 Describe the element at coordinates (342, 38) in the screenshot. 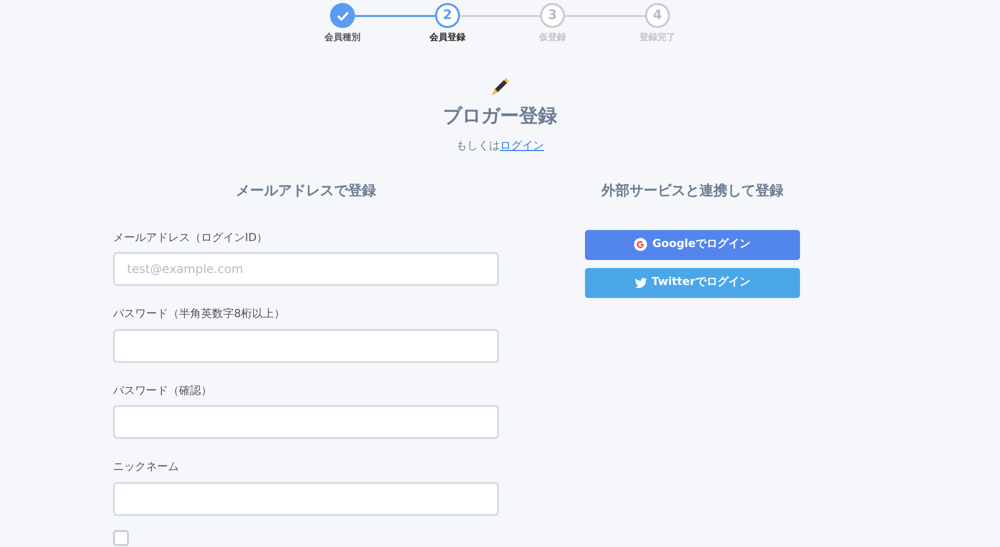

I see `step-label: 会員種別` at that location.